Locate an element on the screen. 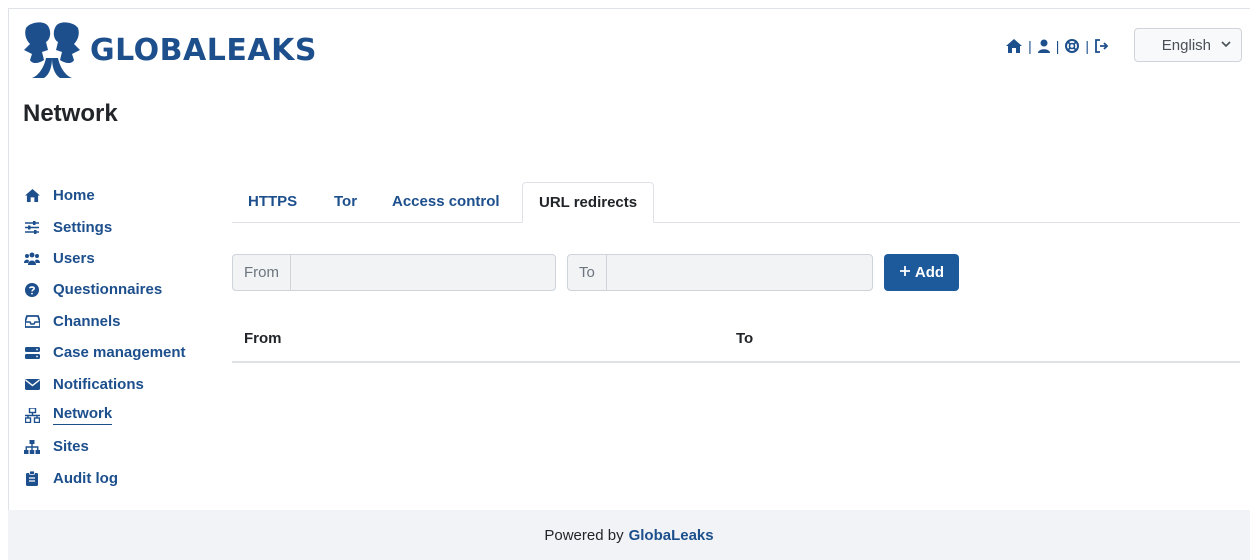  language-select: English is located at coordinates (1188, 45).